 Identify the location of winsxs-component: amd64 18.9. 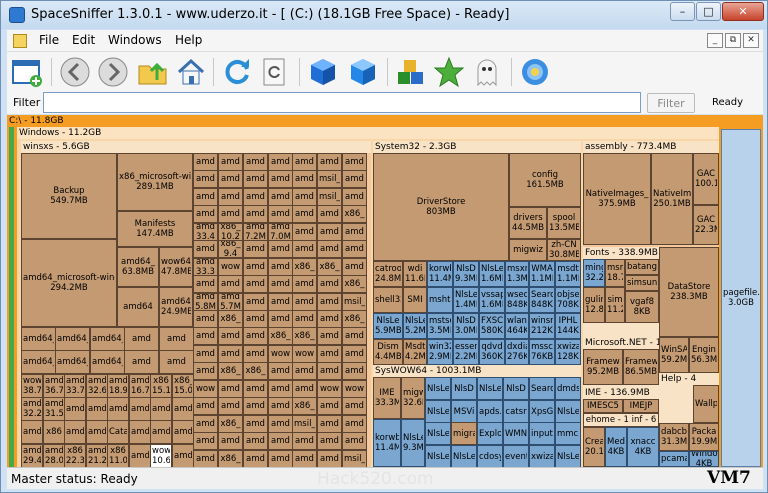
(118, 386).